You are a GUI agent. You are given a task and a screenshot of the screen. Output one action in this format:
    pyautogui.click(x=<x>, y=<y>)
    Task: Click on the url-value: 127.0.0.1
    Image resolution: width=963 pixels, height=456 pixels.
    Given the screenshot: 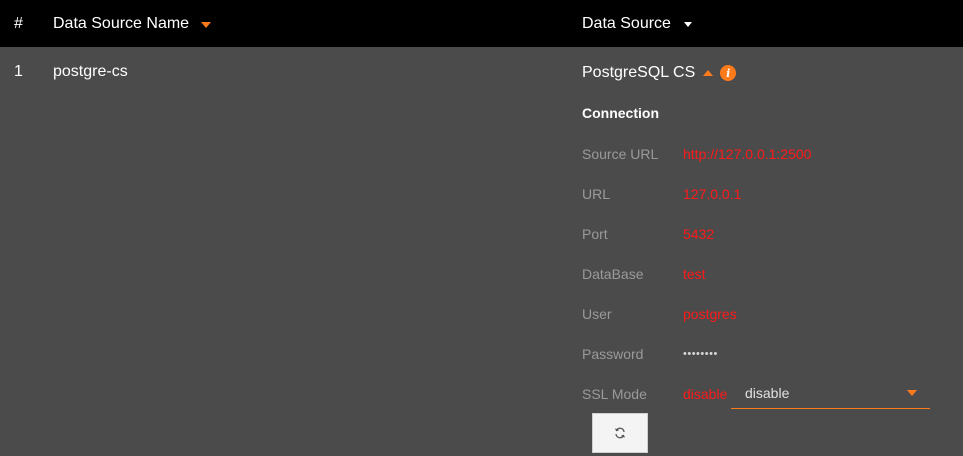 What is the action you would take?
    pyautogui.click(x=712, y=194)
    